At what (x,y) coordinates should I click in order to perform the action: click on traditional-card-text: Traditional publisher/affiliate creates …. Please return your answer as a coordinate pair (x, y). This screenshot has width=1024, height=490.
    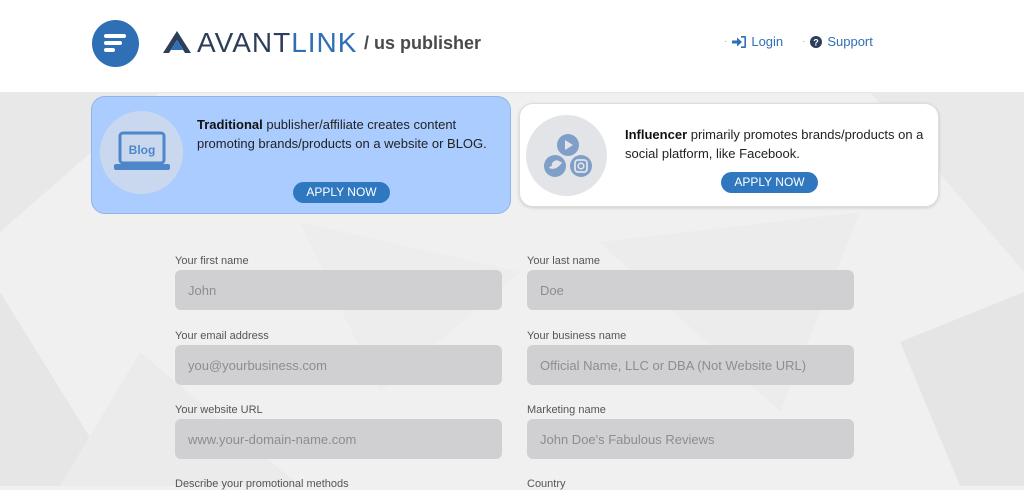
    Looking at the image, I should click on (342, 134).